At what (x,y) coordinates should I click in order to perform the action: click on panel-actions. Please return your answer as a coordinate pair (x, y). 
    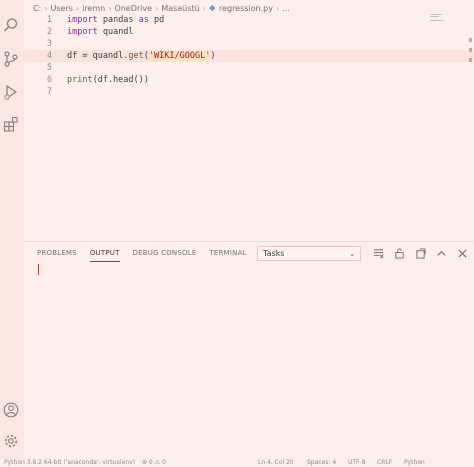
    Looking at the image, I should click on (420, 253).